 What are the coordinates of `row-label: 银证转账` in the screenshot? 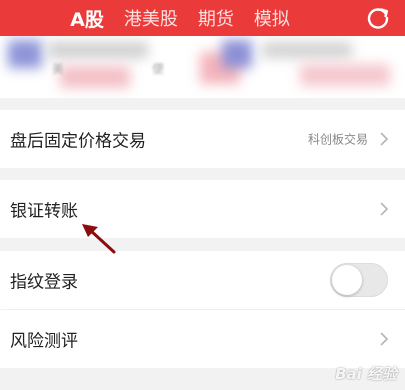 It's located at (44, 211).